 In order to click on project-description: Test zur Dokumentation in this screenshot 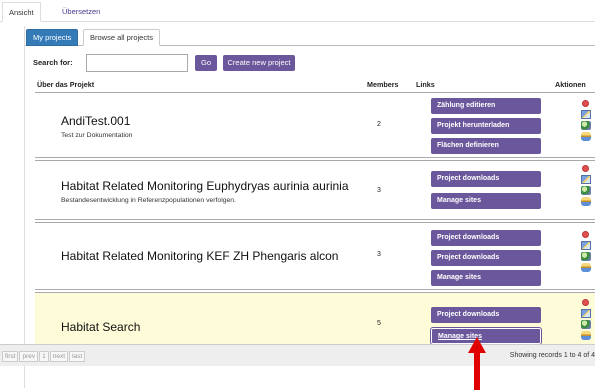, I will do `click(97, 135)`.